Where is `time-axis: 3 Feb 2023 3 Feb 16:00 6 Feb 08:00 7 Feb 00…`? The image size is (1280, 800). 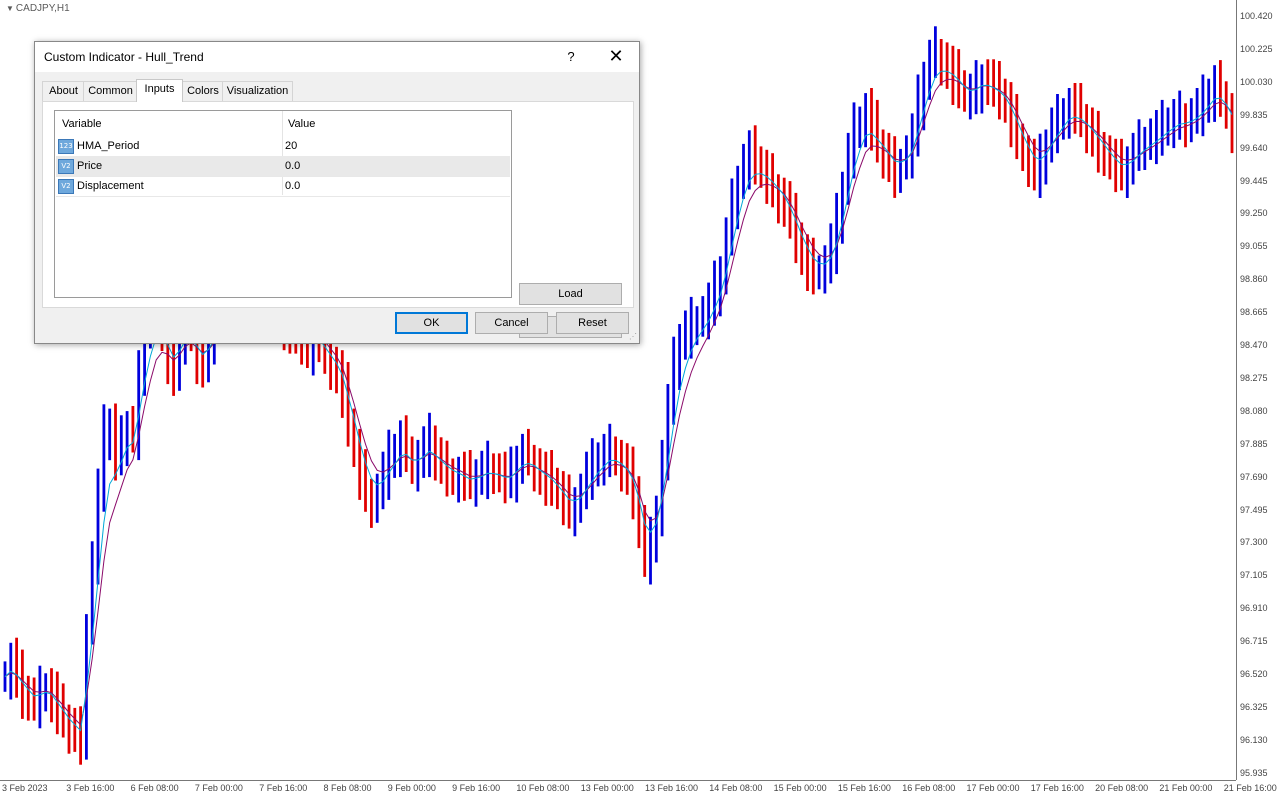 time-axis: 3 Feb 2023 3 Feb 16:00 6 Feb 08:00 7 Feb 00… is located at coordinates (640, 790).